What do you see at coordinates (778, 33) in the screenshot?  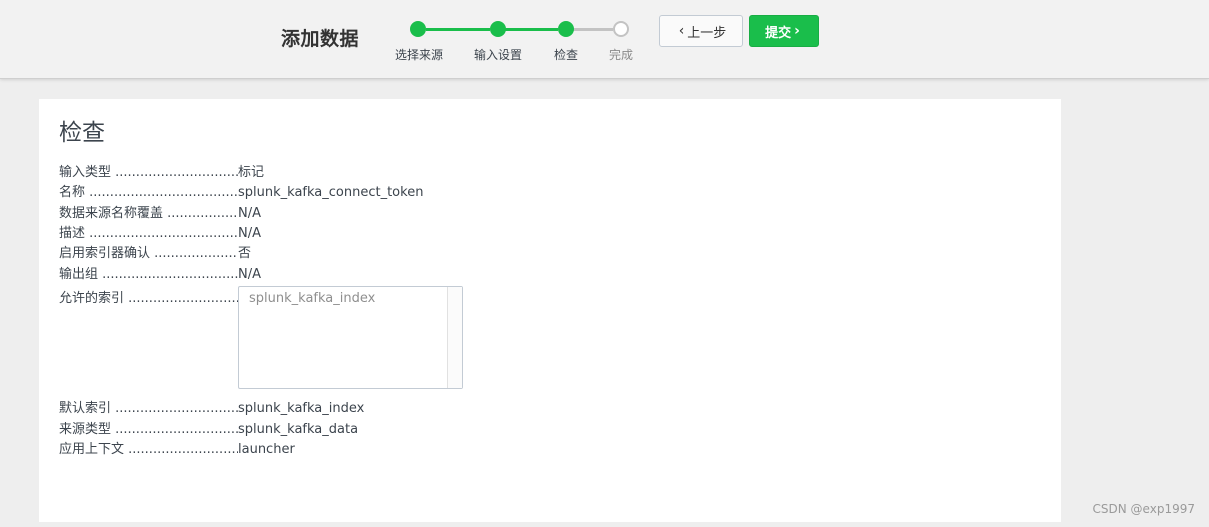 I see `submit-button-label: 提交` at bounding box center [778, 33].